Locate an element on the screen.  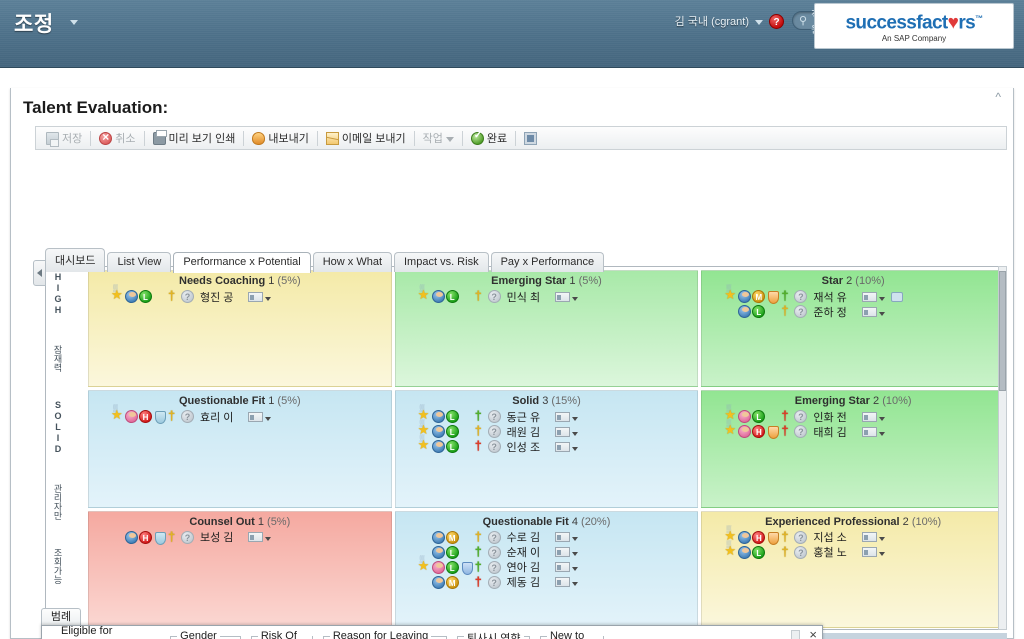
employee-row: L?인화 전 is located at coordinates (864, 415).